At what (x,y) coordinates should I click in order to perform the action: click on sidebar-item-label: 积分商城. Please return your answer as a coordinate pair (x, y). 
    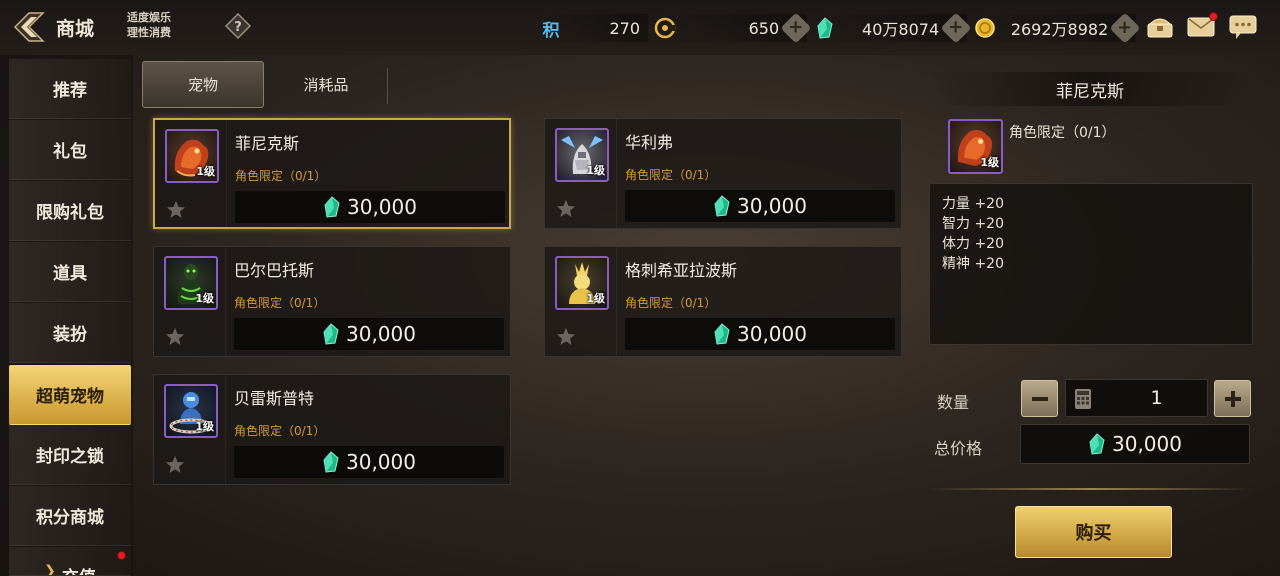
    Looking at the image, I should click on (70, 518).